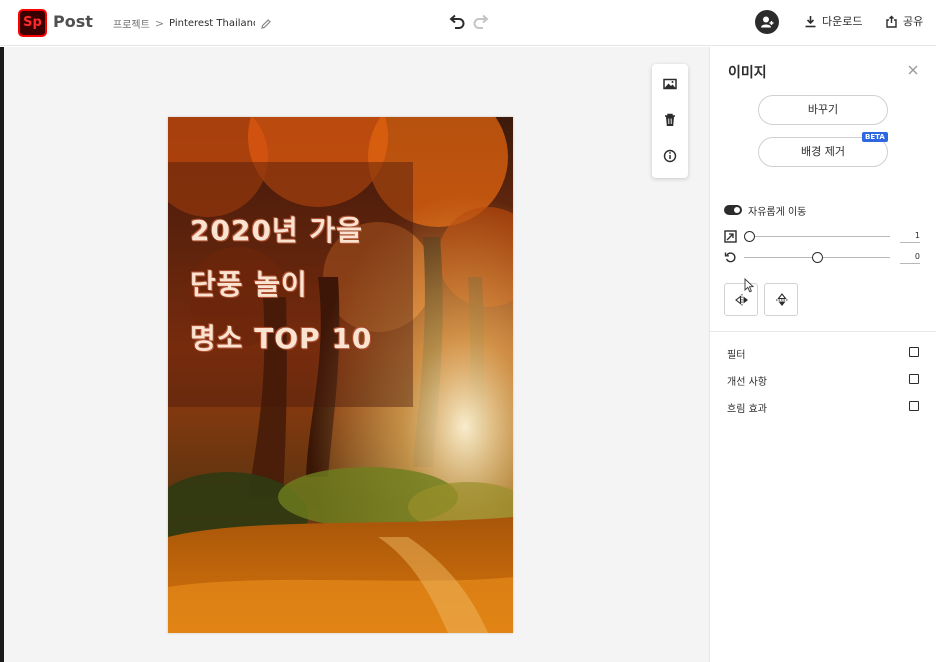  What do you see at coordinates (817, 236) in the screenshot?
I see `scale-slider-track` at bounding box center [817, 236].